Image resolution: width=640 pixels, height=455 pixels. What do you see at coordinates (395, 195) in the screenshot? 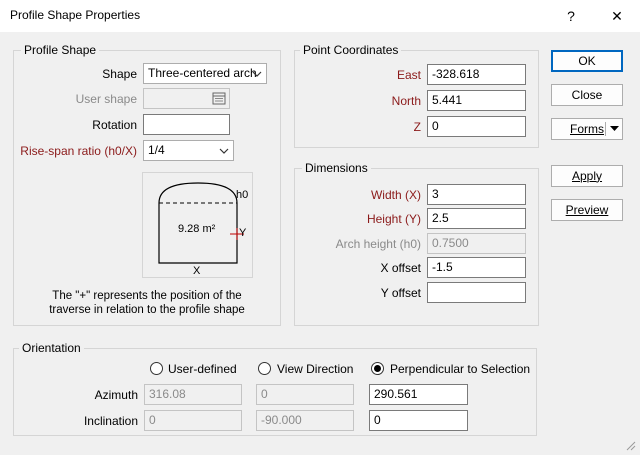
I see `width-label: Width (X)` at bounding box center [395, 195].